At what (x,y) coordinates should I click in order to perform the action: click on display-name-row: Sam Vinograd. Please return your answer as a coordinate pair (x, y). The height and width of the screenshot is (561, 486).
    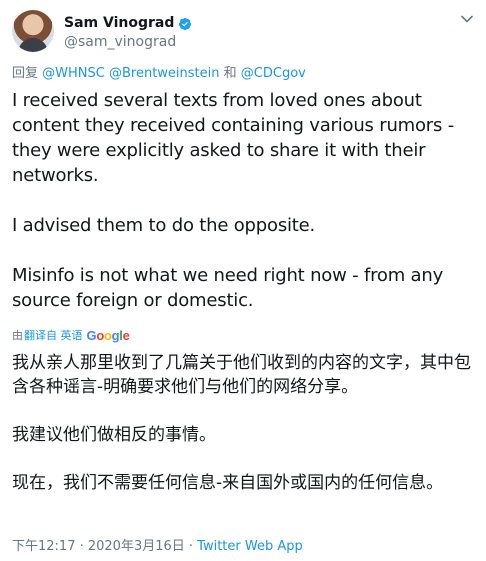
    Looking at the image, I should click on (128, 23).